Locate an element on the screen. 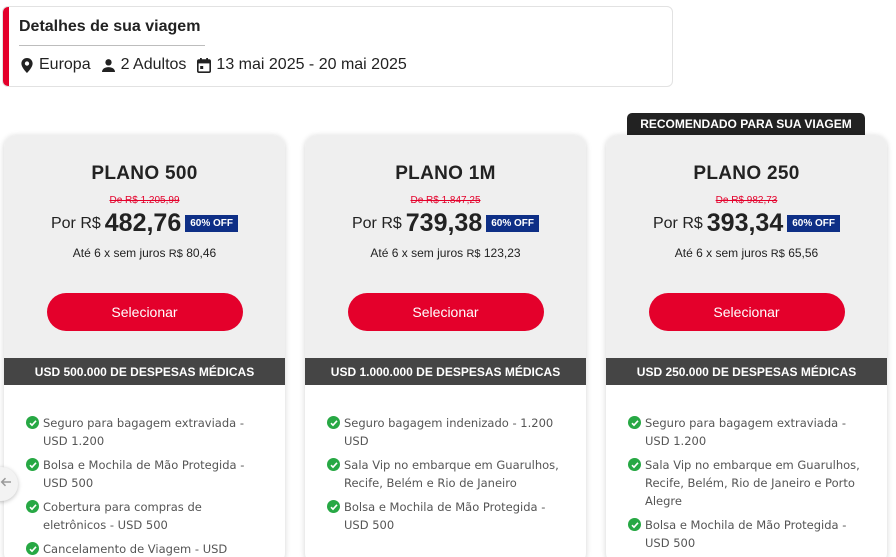 The image size is (896, 557). installment-value: 123,23 is located at coordinates (500, 253).